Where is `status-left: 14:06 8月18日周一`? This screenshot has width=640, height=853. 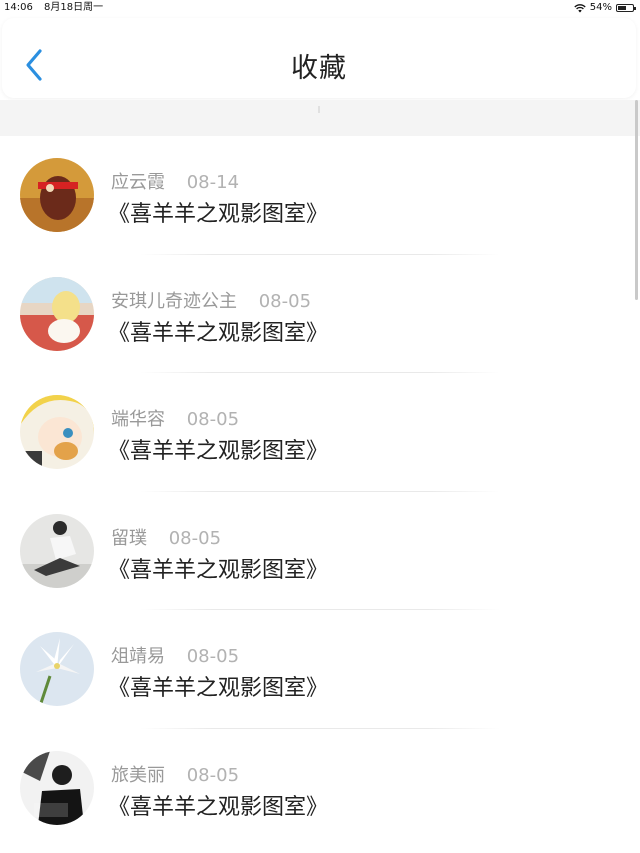
status-left: 14:06 8月18日周一 is located at coordinates (57, 8).